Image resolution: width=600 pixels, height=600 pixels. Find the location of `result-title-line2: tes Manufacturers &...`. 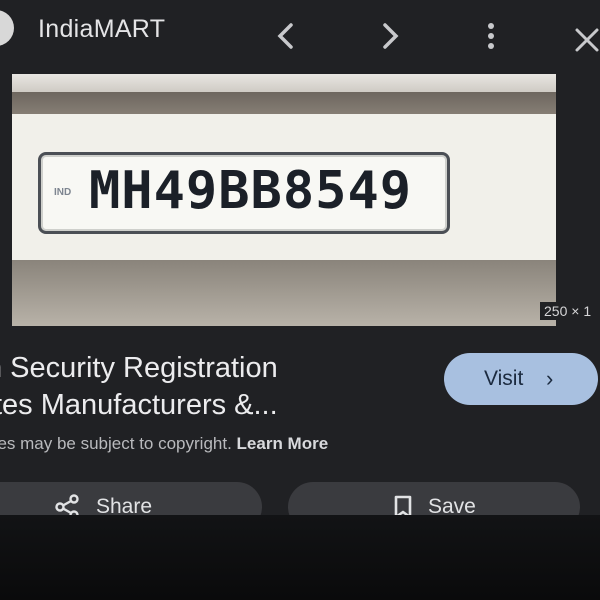

result-title-line2: tes Manufacturers &... is located at coordinates (139, 405).